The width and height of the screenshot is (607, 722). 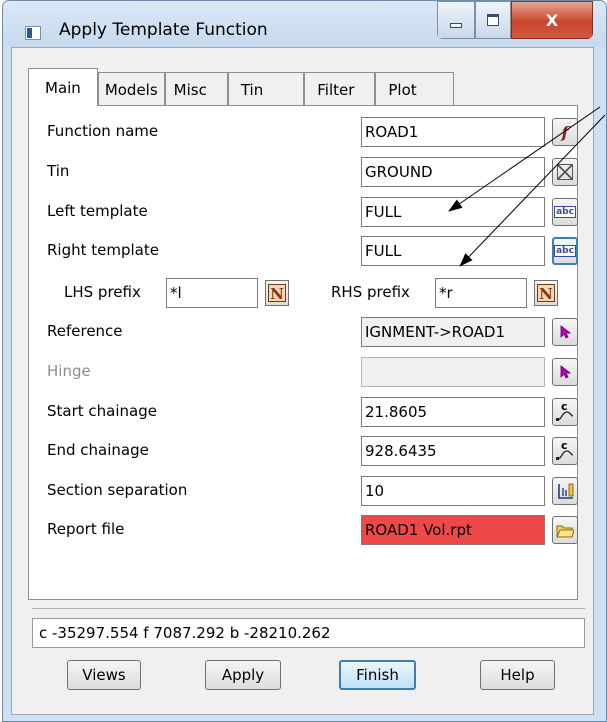 I want to click on finish-button: Finish, so click(x=377, y=675).